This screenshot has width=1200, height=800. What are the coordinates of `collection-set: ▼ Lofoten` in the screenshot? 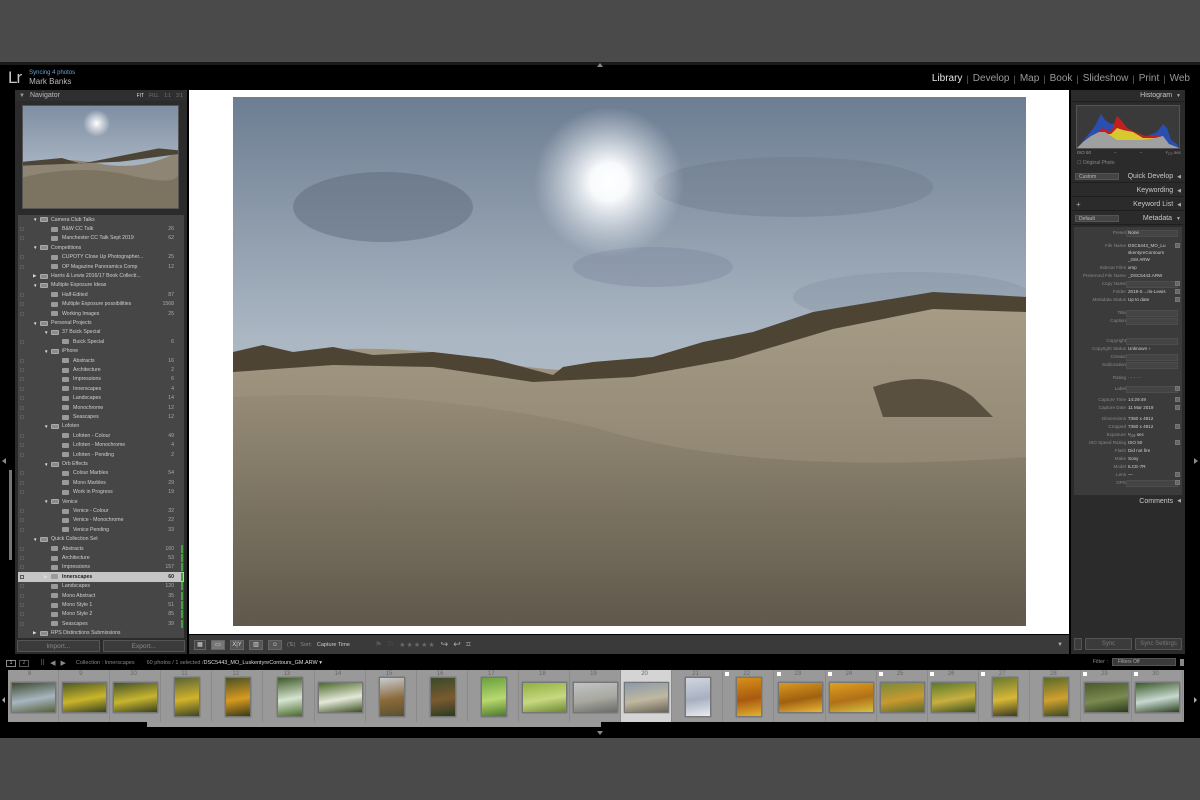 It's located at (101, 426).